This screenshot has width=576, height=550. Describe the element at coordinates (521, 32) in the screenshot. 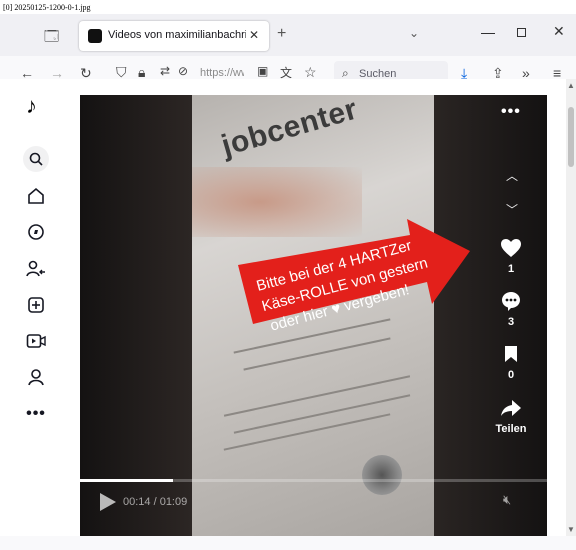

I see `maximize-icon` at that location.